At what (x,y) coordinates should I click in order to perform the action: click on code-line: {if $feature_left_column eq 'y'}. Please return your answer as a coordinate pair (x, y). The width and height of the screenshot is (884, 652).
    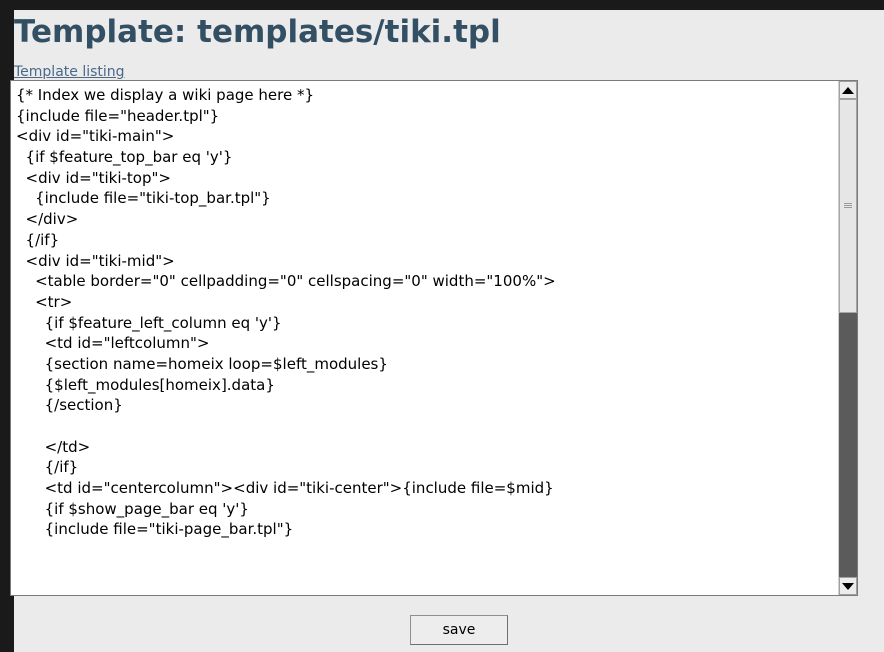
    Looking at the image, I should click on (149, 322).